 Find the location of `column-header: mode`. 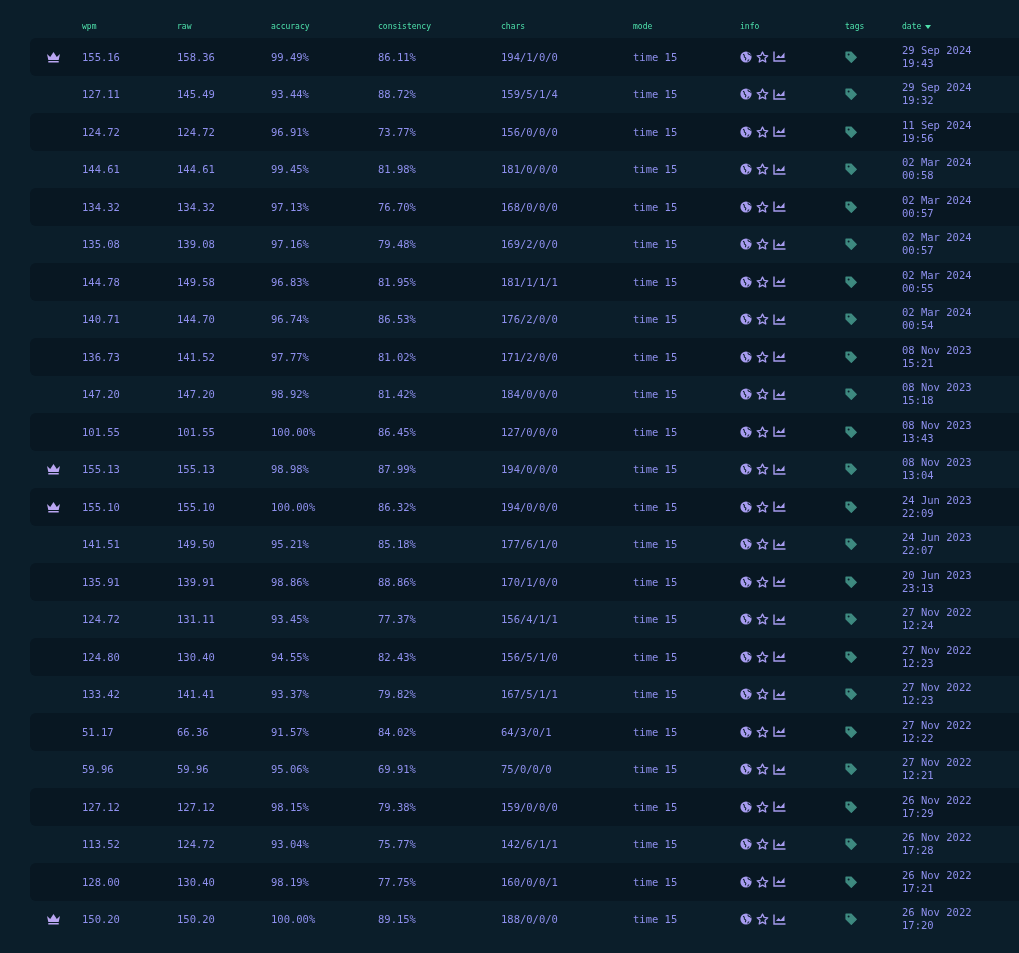

column-header: mode is located at coordinates (643, 26).